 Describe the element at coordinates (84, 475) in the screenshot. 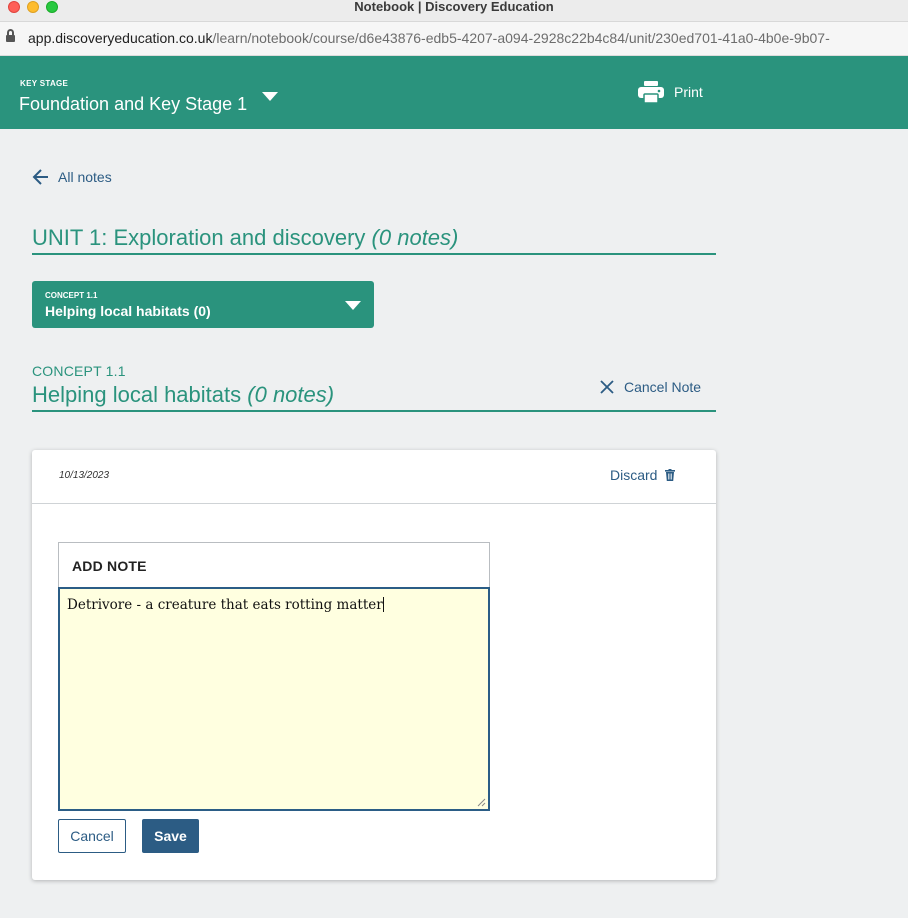

I see `note-date: 10/13/2023` at that location.